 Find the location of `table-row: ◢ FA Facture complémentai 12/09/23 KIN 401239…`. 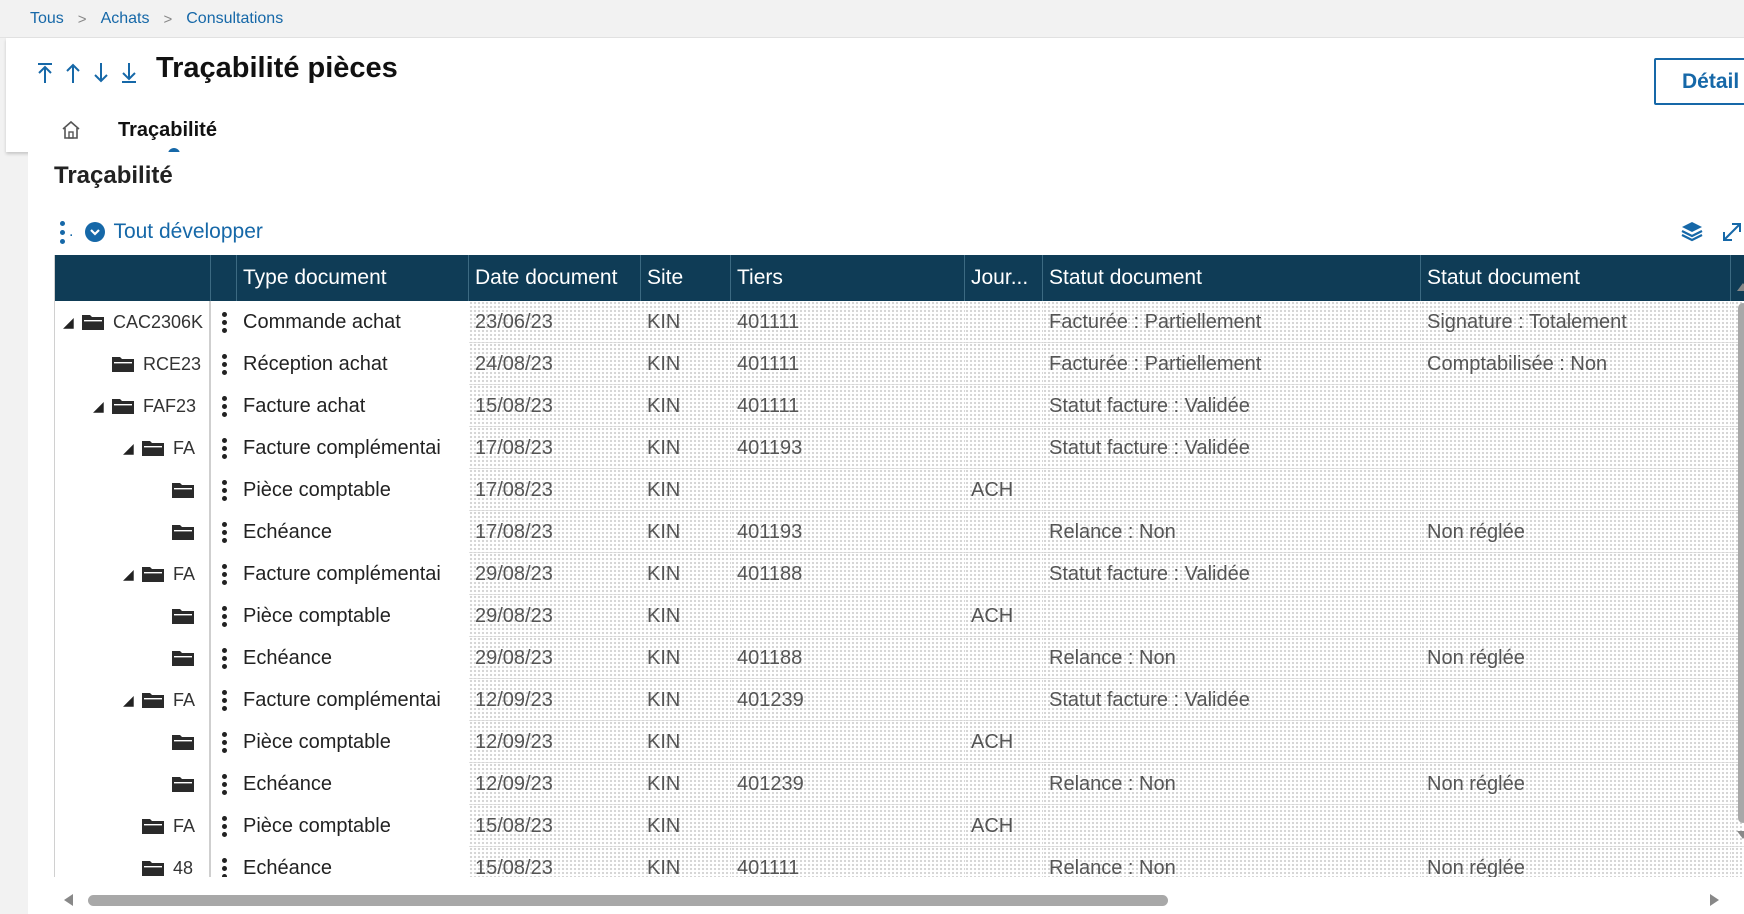

table-row: ◢ FA Facture complémentai 12/09/23 KIN 401239… is located at coordinates (899, 700).